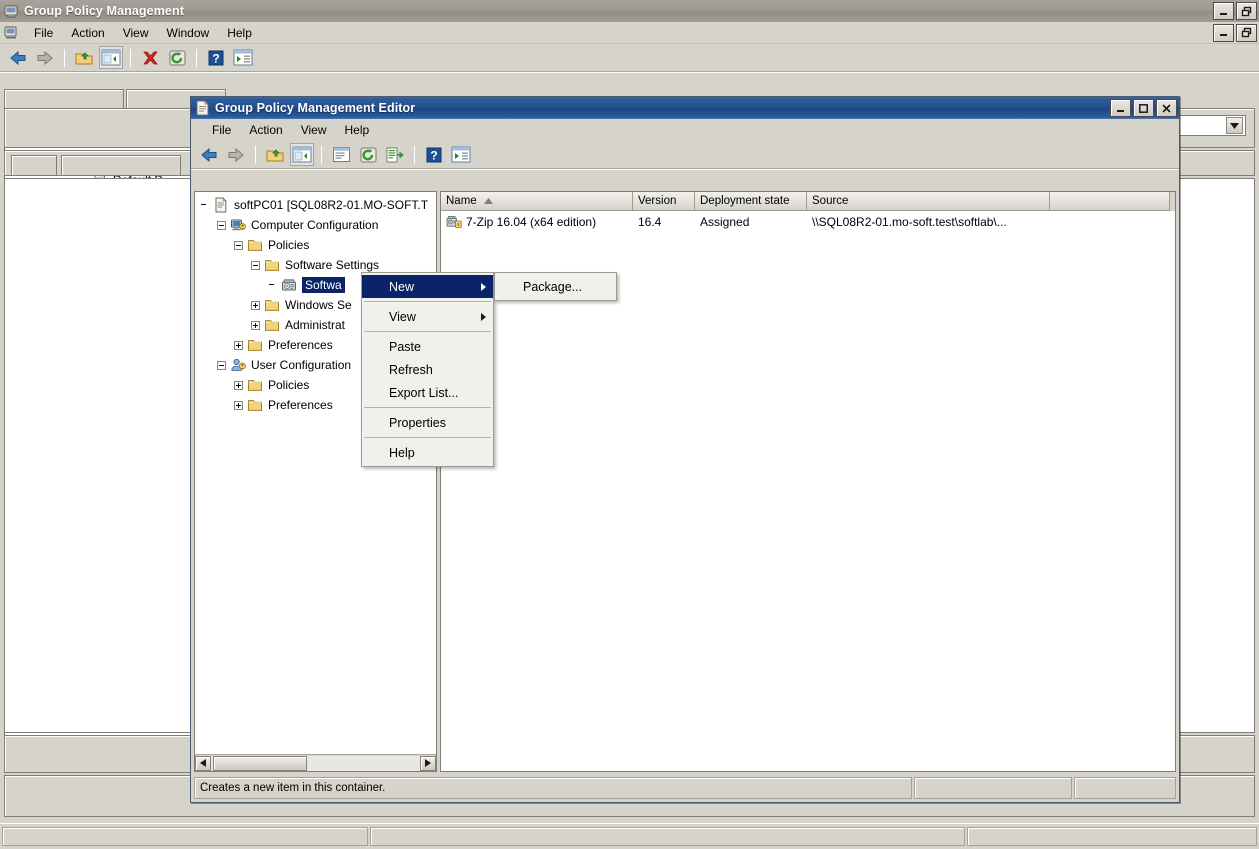 Image resolution: width=1259 pixels, height=849 pixels. I want to click on editor-titlebar-buttons, so click(1143, 108).